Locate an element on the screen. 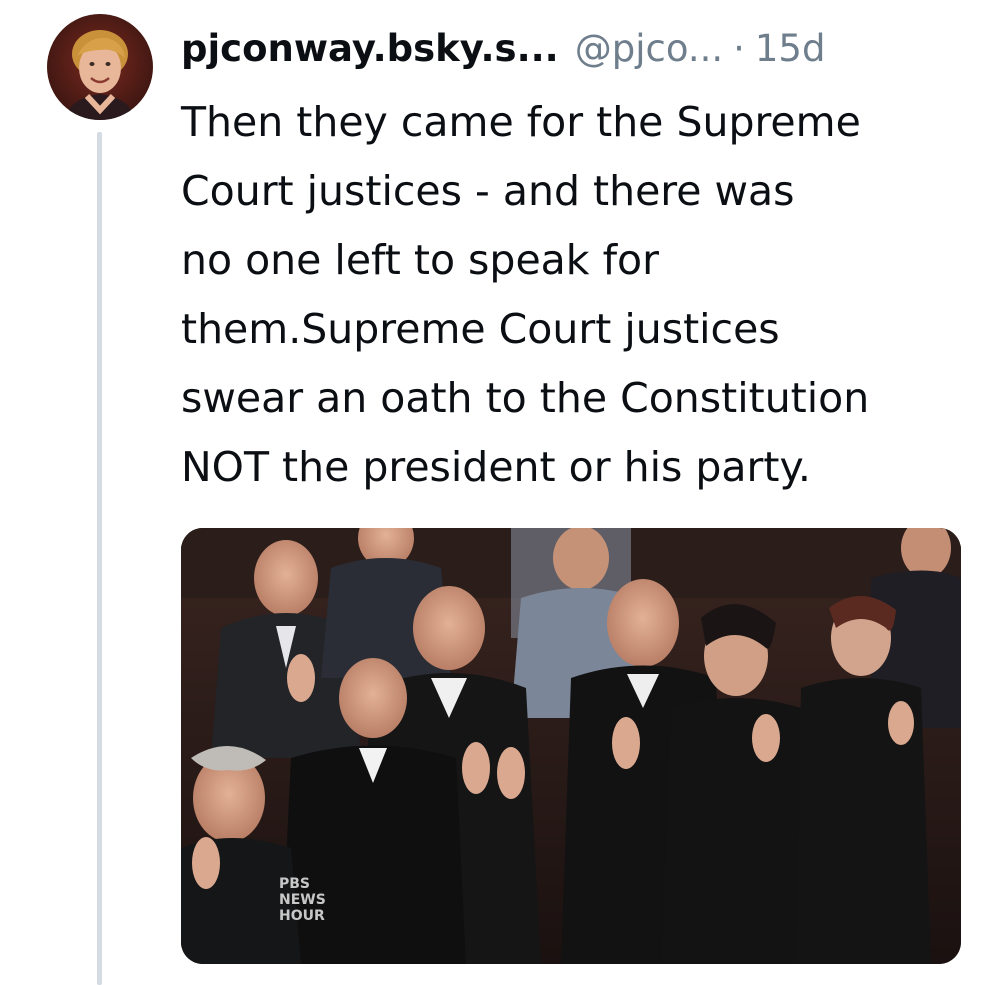 The image size is (1000, 985). author-avatar is located at coordinates (100, 67).